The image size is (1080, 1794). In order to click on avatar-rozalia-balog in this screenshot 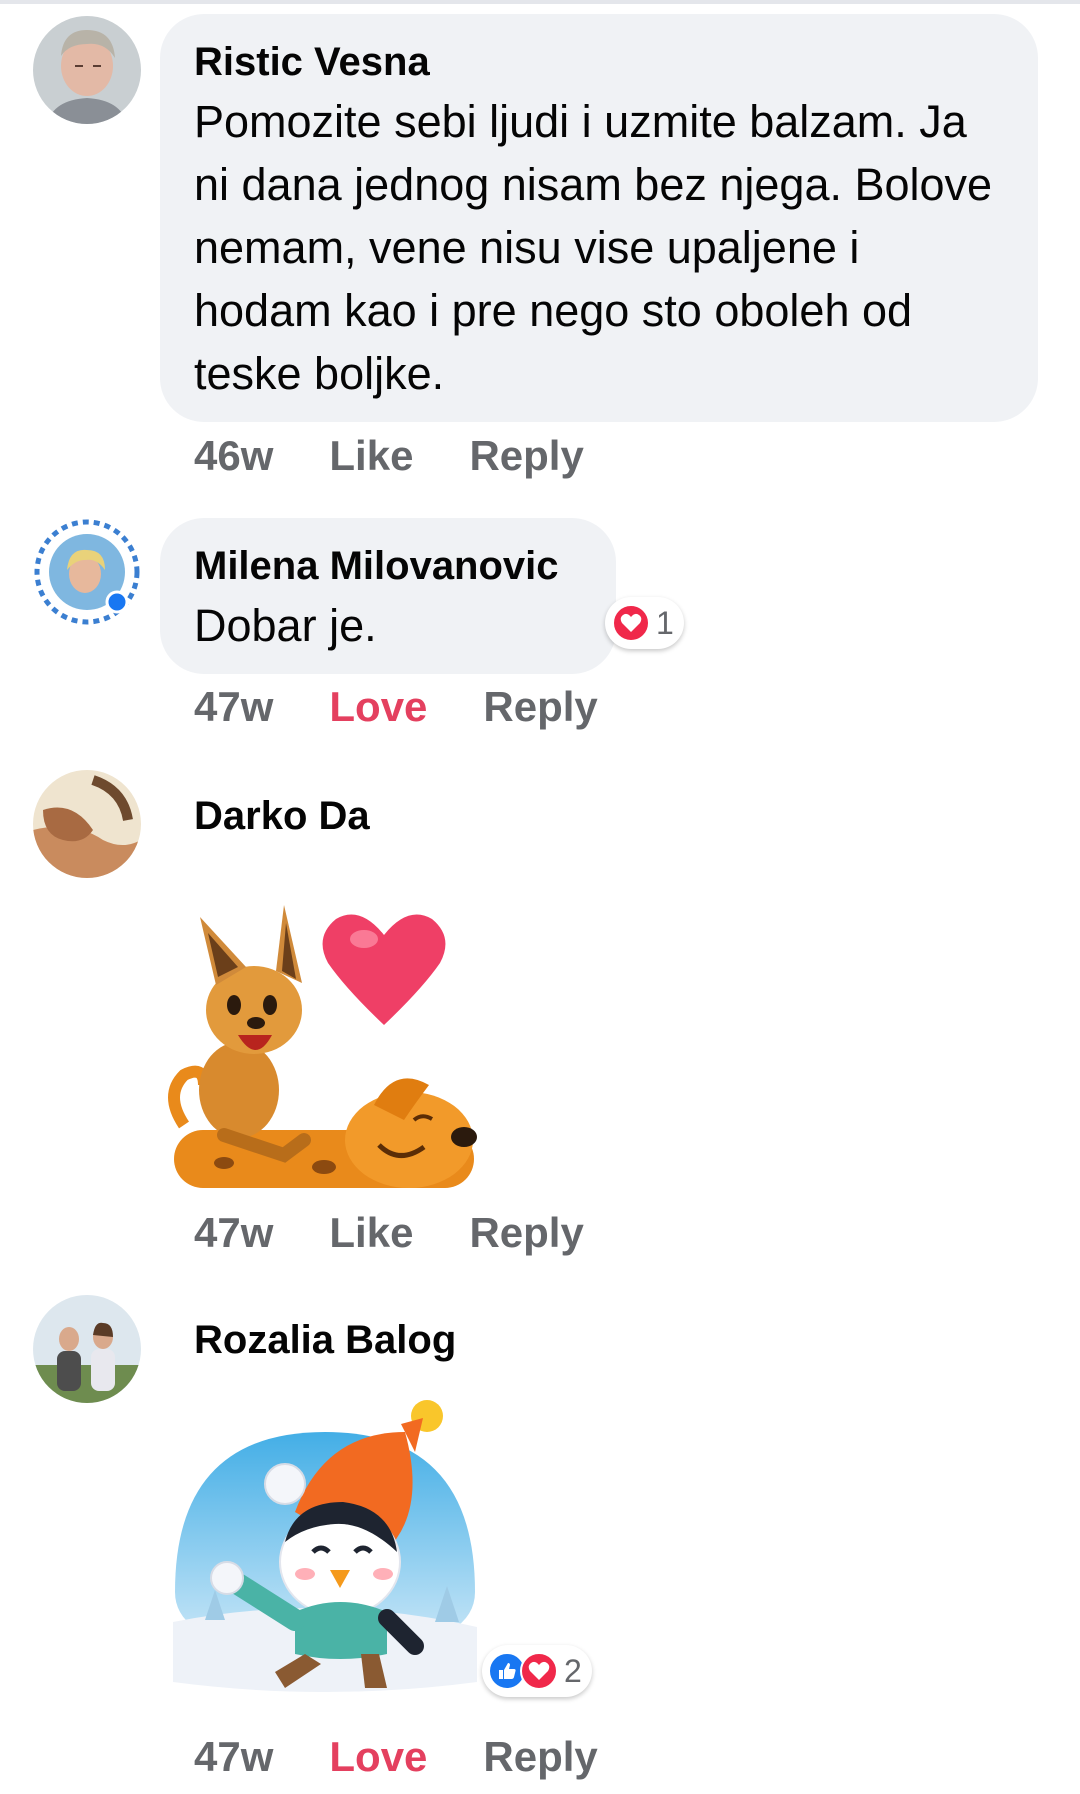, I will do `click(87, 1349)`.